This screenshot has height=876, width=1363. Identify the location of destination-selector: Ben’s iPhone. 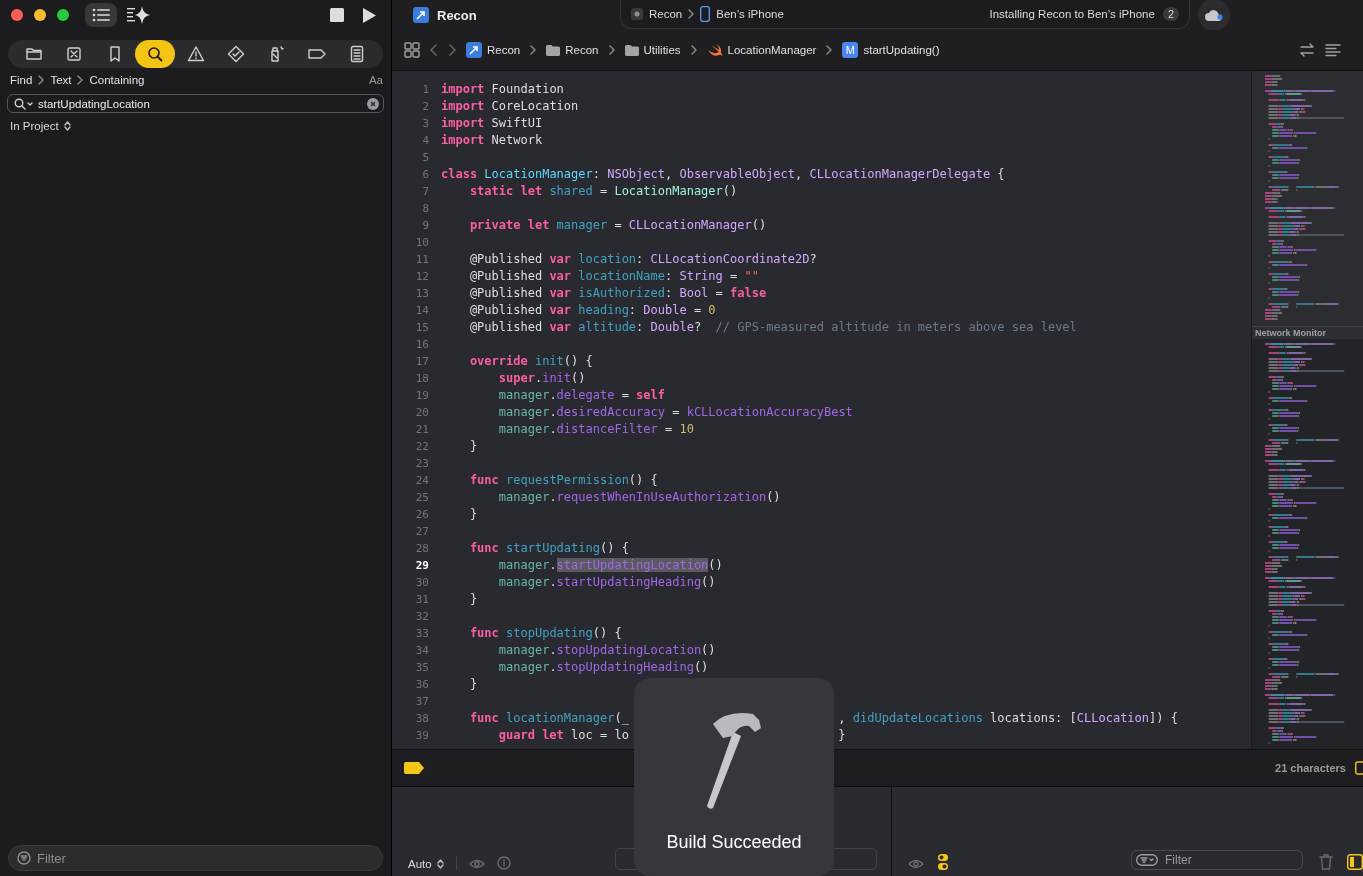
(742, 13).